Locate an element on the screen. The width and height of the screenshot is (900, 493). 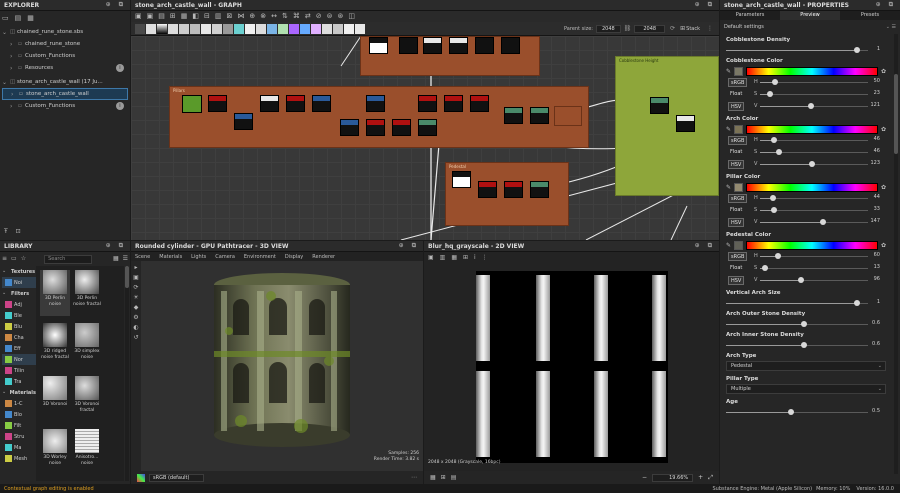
property-slider: 0.6 is located at coordinates (806, 345).